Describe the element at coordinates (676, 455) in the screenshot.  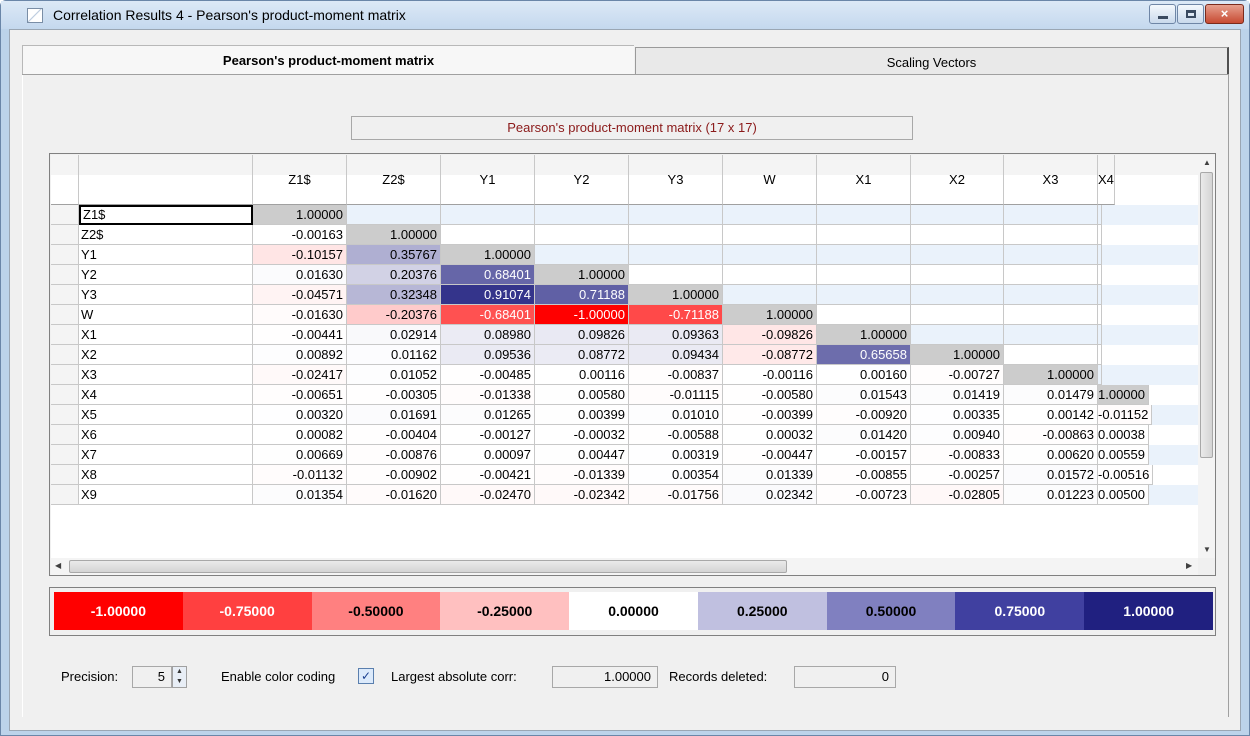
I see `matrix-cell: 0.00319` at that location.